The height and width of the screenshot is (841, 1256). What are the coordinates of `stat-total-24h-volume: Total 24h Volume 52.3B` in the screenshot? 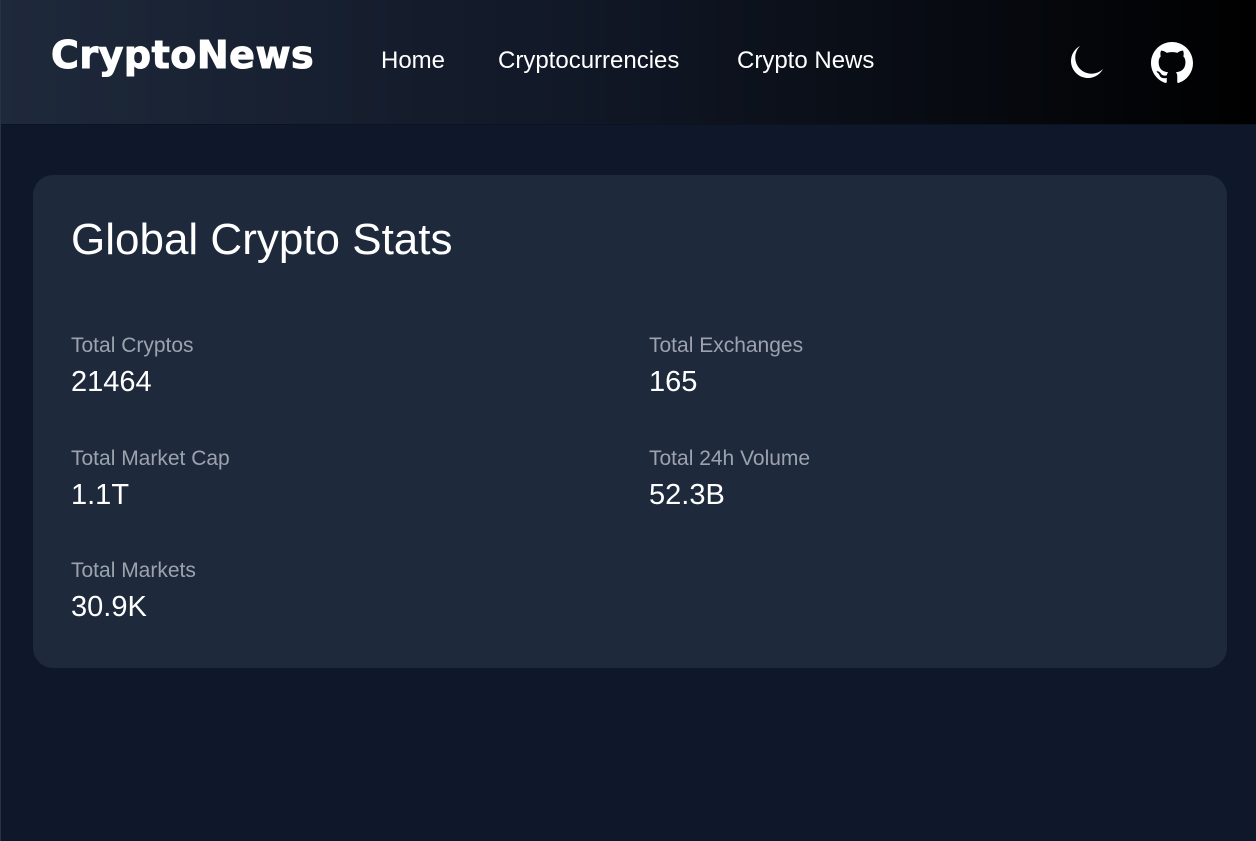 It's located at (909, 479).